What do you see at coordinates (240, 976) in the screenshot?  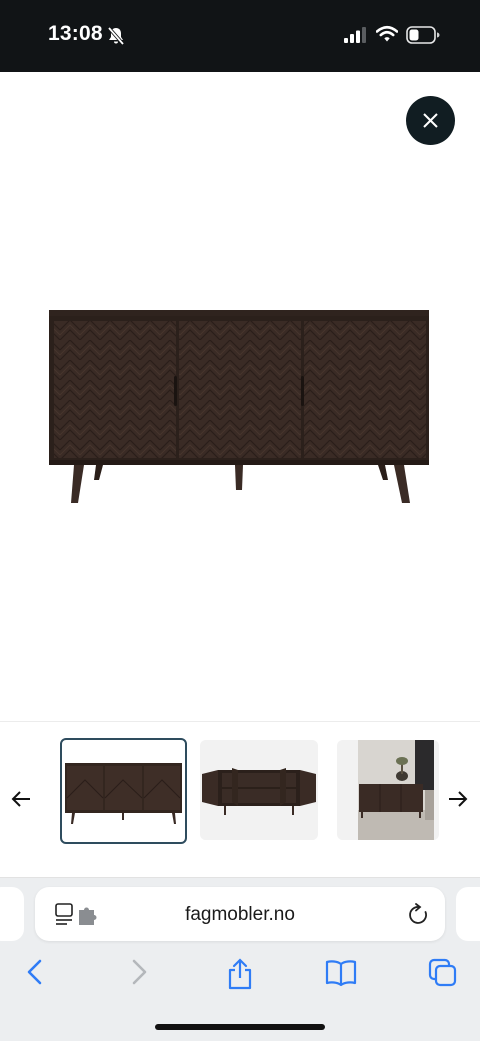 I see `share-icon` at bounding box center [240, 976].